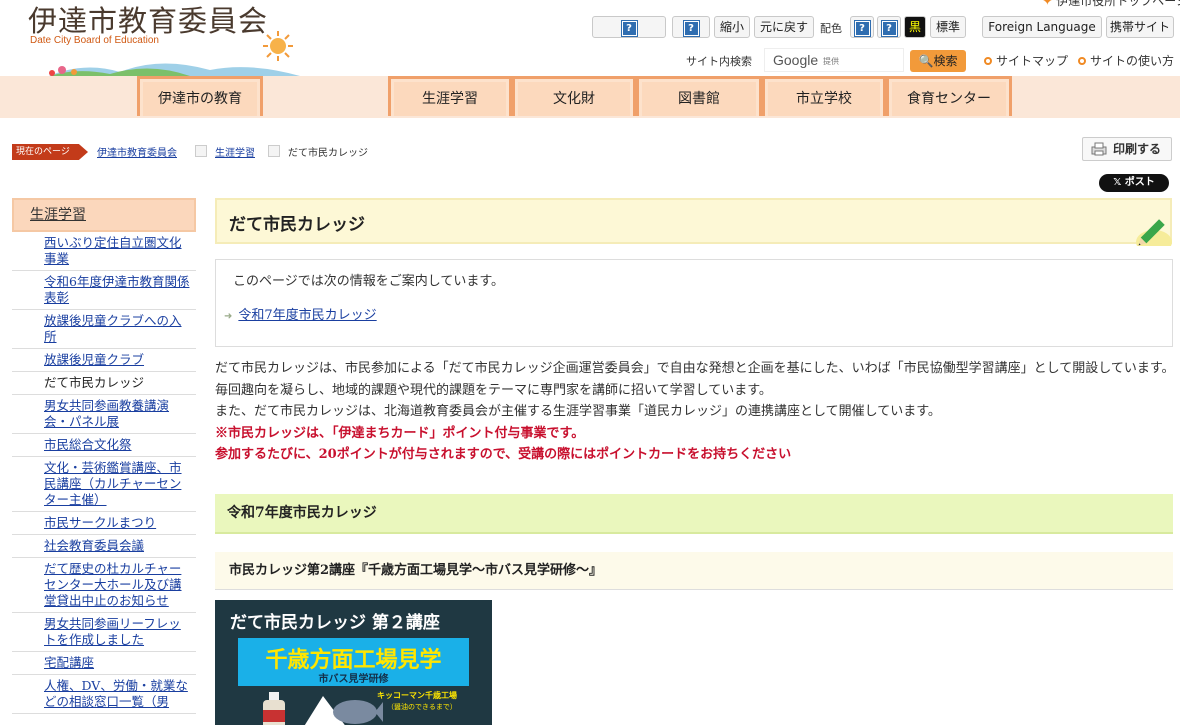 This screenshot has height=725, width=1180. I want to click on sidebar-item-label: 人権、DV、労働・就業などの相談窓口一覧（男, so click(116, 693).